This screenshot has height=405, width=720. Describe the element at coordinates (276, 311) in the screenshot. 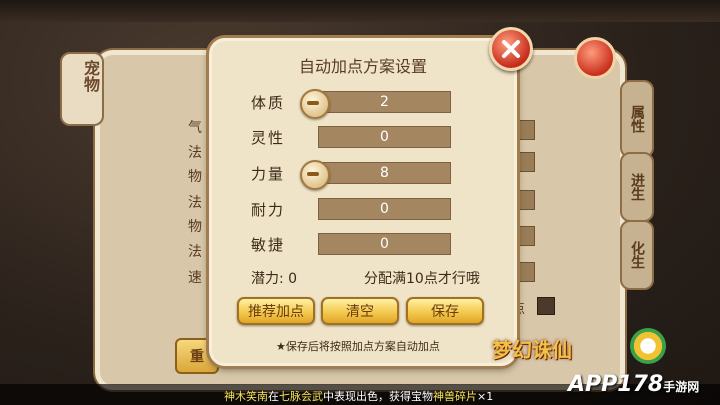

I see `recommend-button: 推荐加点` at that location.